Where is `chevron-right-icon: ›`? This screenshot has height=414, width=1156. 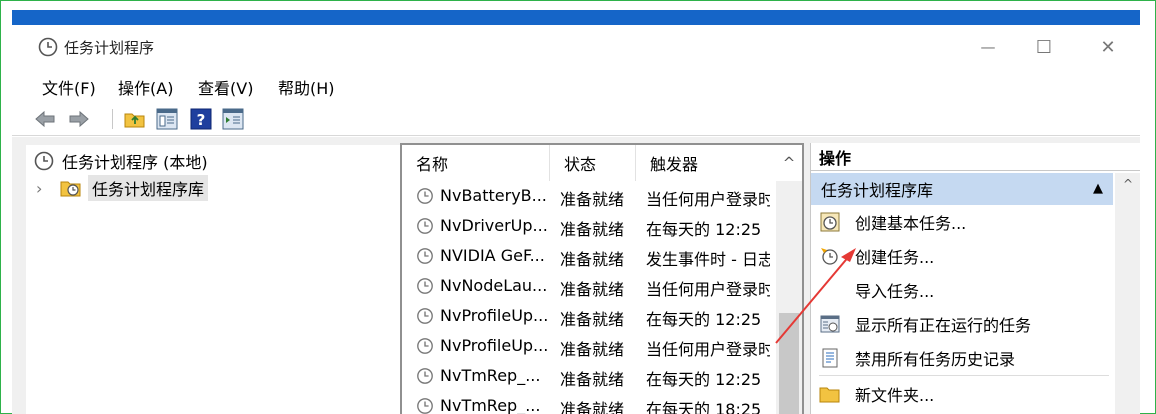 chevron-right-icon: › is located at coordinates (44, 188).